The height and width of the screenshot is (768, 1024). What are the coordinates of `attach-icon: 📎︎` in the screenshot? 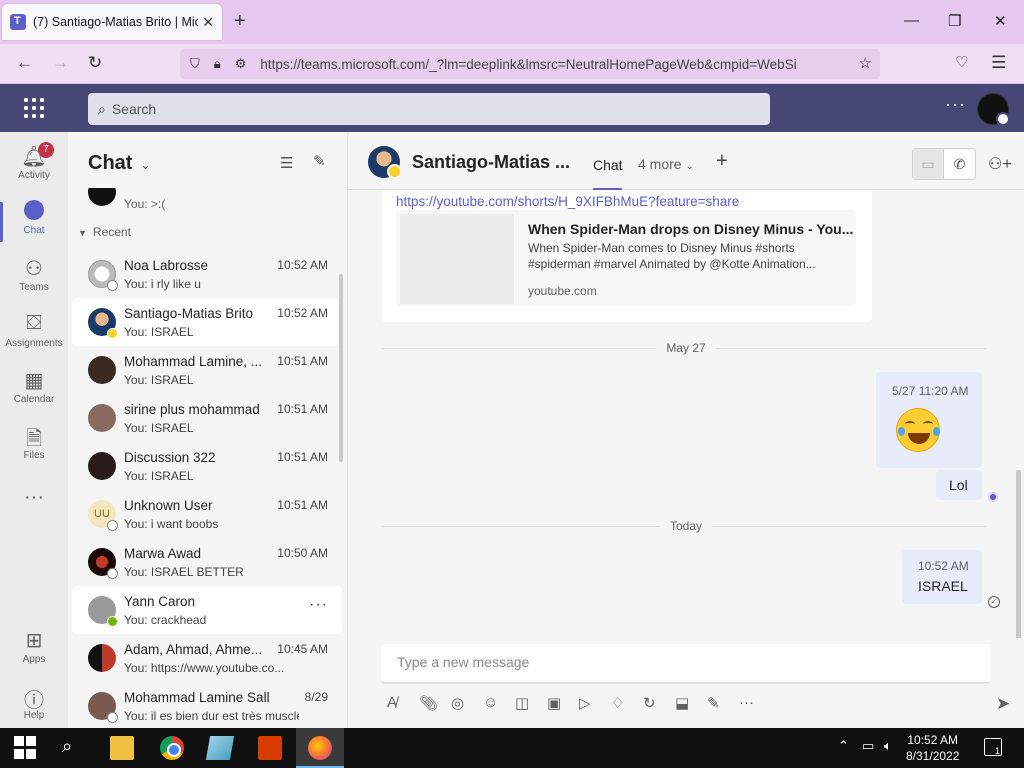 It's located at (428, 703).